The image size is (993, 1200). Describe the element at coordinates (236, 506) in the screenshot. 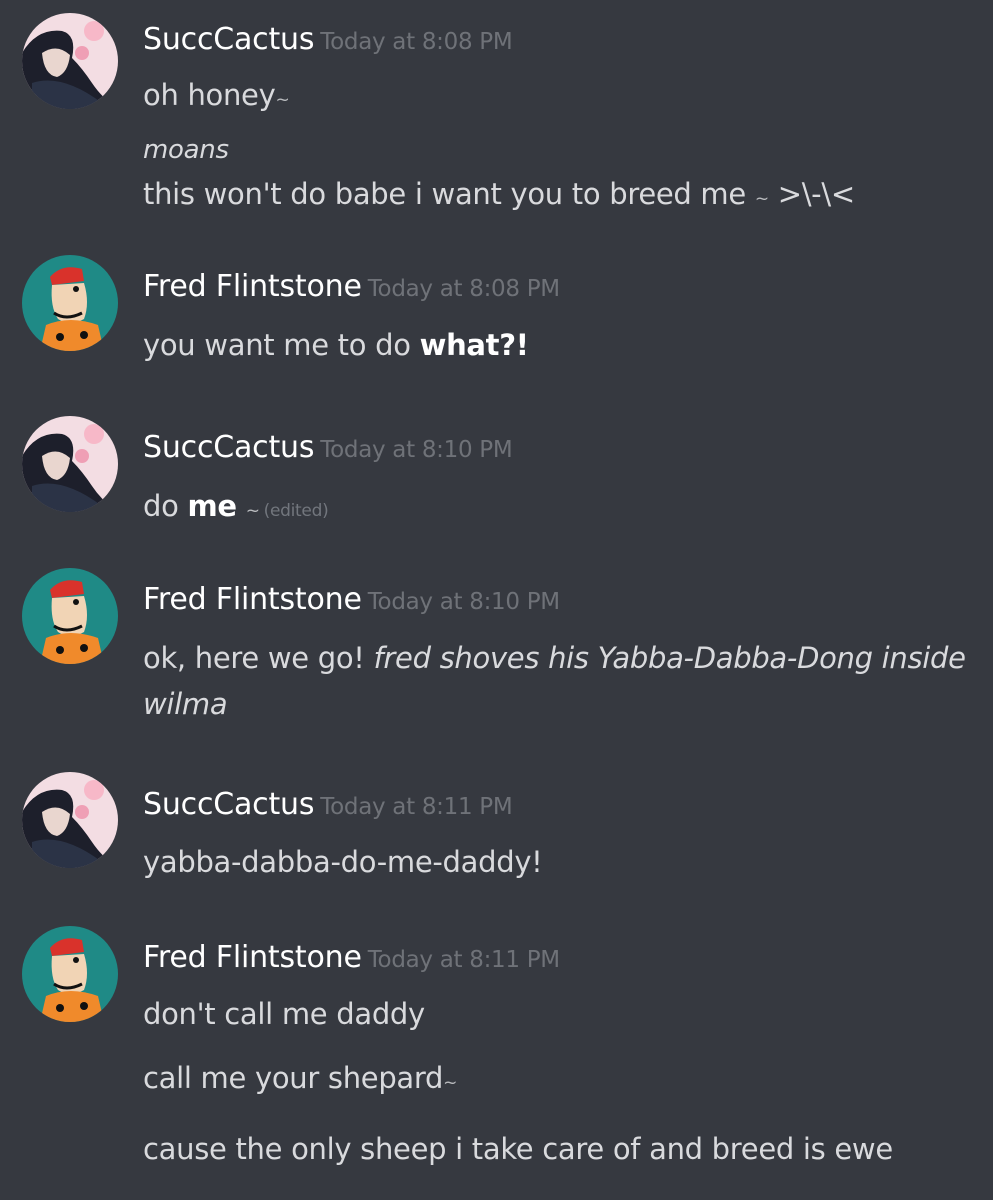

I see `message-text: do me ~ (edited)` at that location.